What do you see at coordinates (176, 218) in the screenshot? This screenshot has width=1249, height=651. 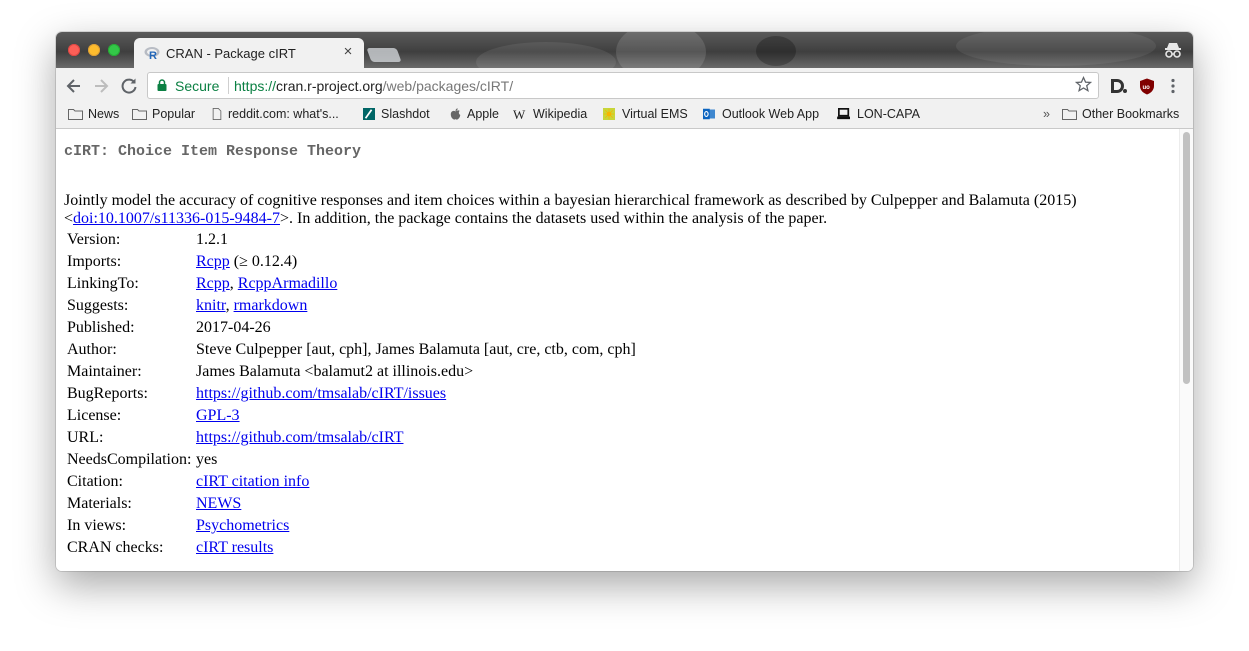 I see `doi-link: doi:10.1007/s11336-015-9484-7` at bounding box center [176, 218].